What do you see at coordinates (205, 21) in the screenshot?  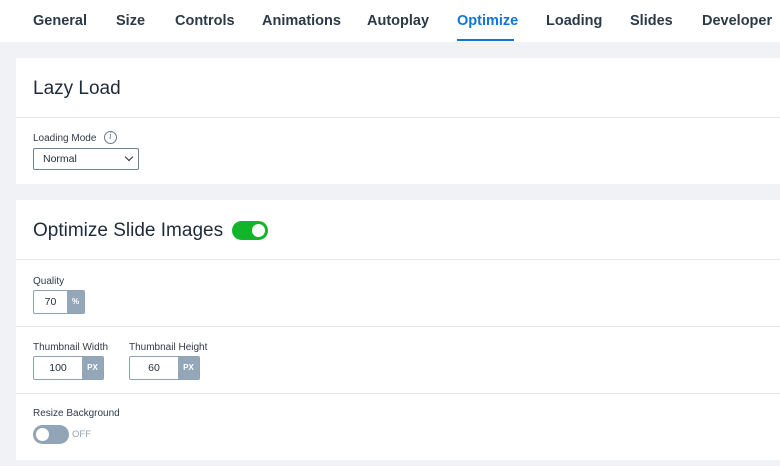 I see `tab-controls: Controls` at bounding box center [205, 21].